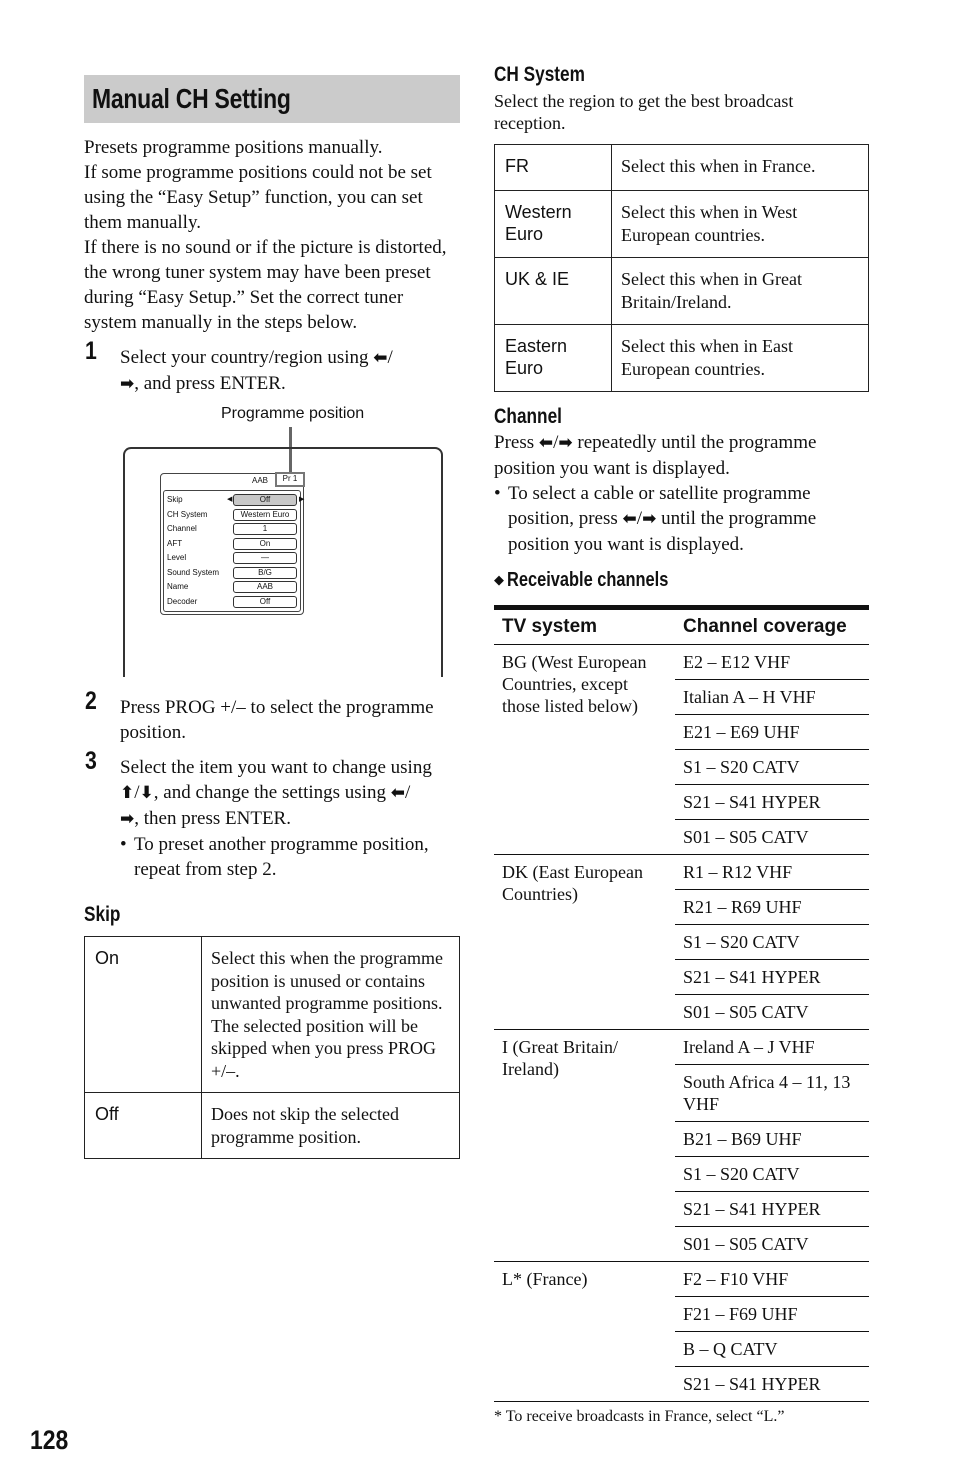 The image size is (954, 1483). I want to click on up-arrow-icon: ⬆, so click(127, 793).